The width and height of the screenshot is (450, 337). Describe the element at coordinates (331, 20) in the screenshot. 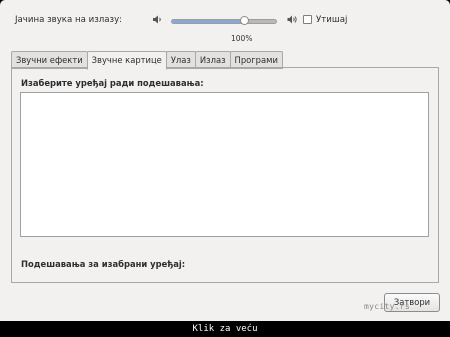

I see `mute-label: Утишај` at that location.